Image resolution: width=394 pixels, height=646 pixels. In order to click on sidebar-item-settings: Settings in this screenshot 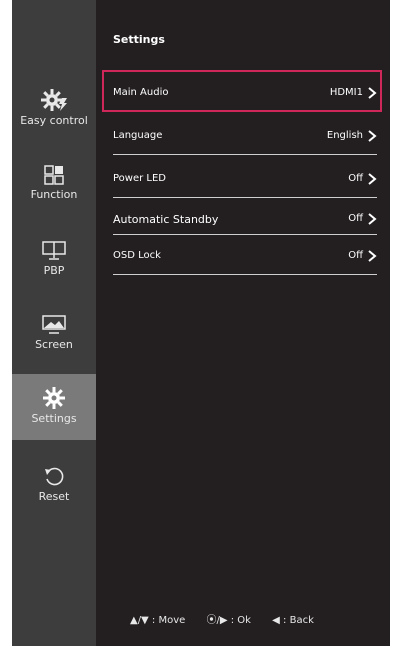, I will do `click(54, 407)`.